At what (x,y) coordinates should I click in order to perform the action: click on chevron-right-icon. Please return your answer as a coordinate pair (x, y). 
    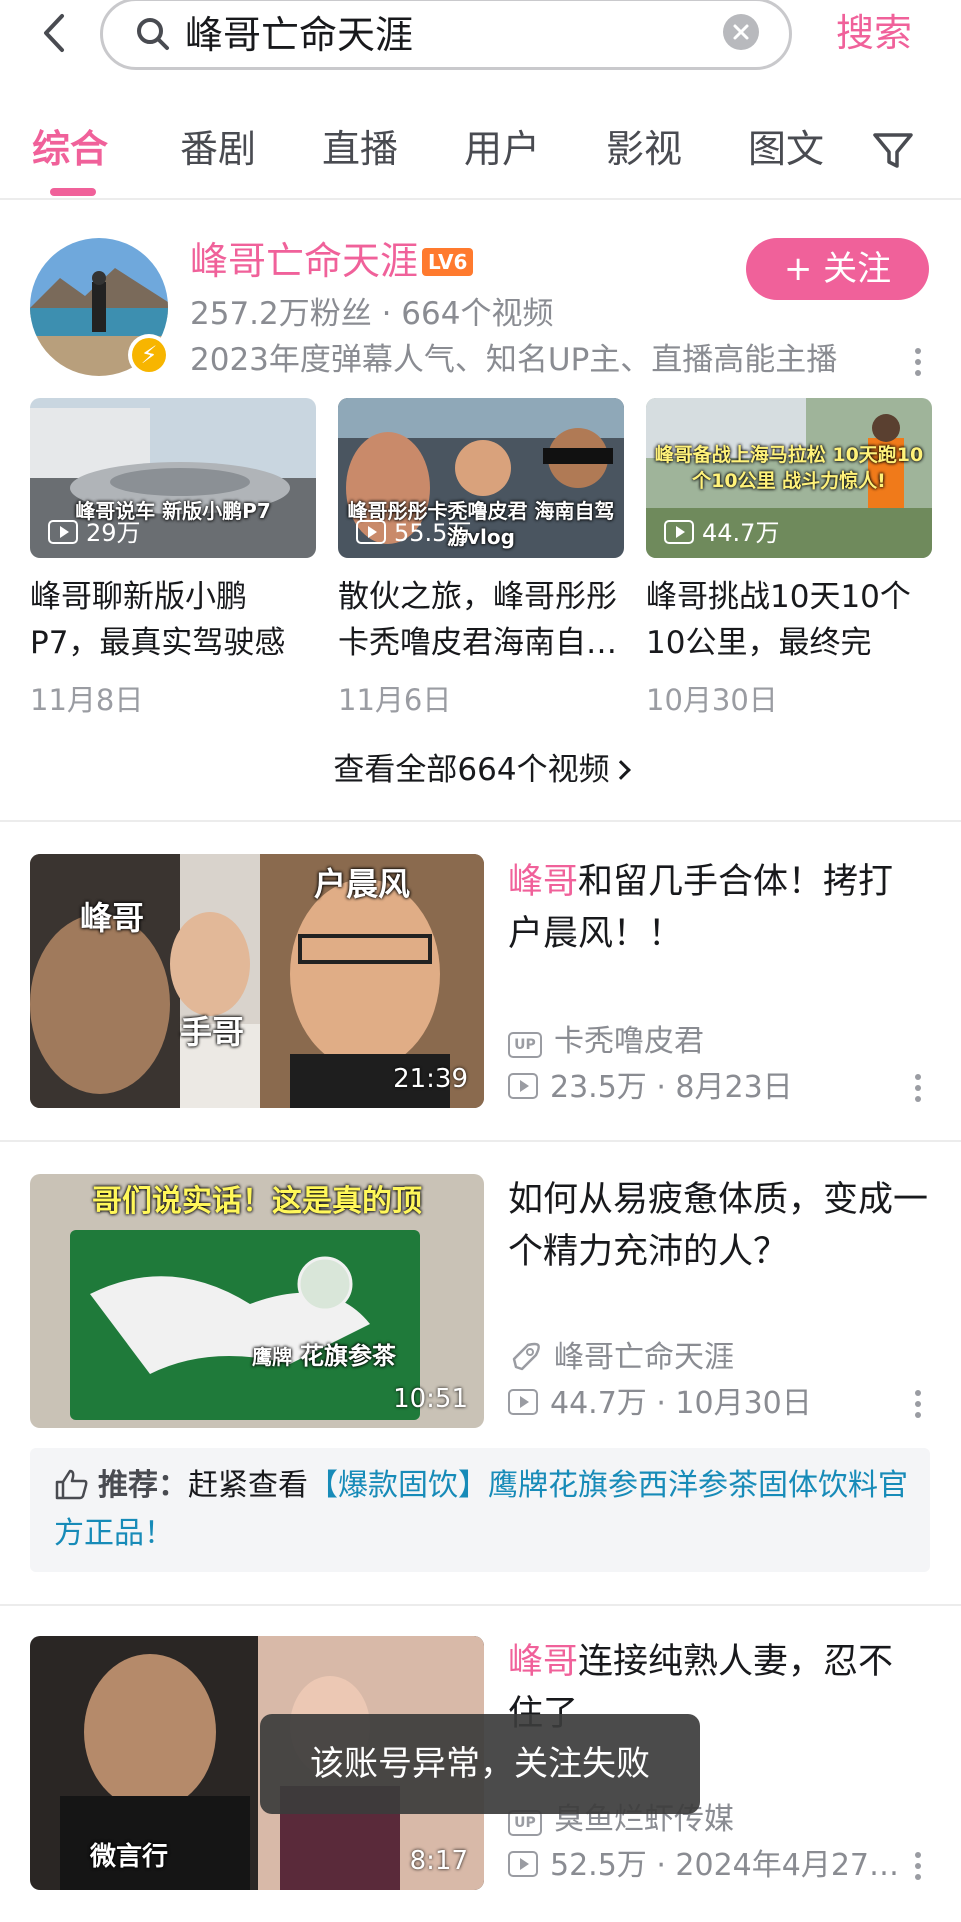
    Looking at the image, I should click on (620, 770).